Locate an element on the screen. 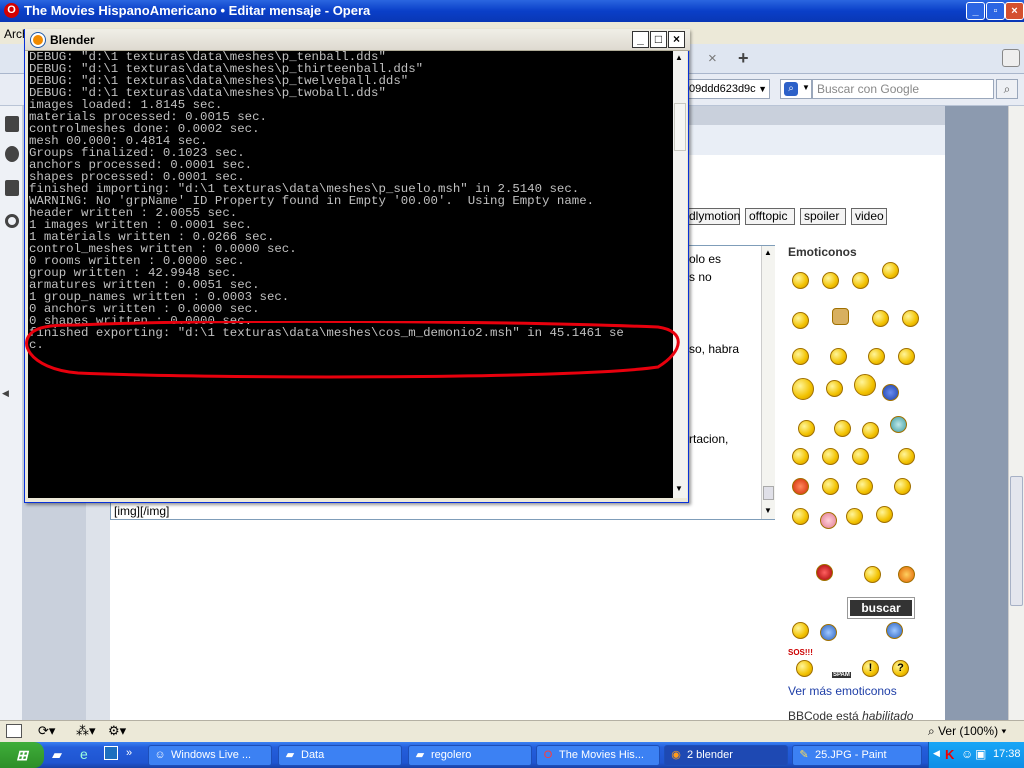 The height and width of the screenshot is (768, 1024). zoom-control: ⌕ Ver (100%) ▾ is located at coordinates (967, 731).